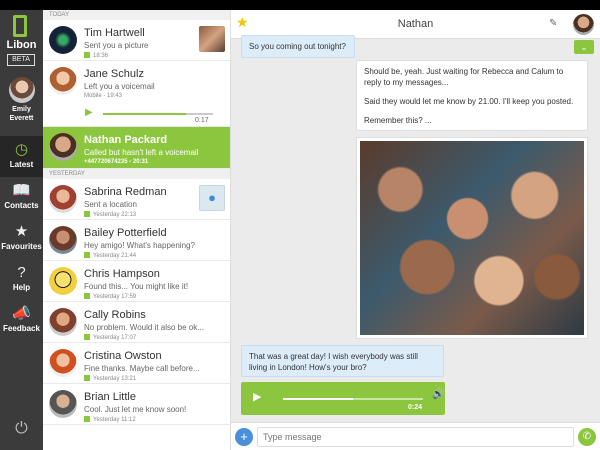  I want to click on libon-logo: Libon BETA, so click(21, 45).